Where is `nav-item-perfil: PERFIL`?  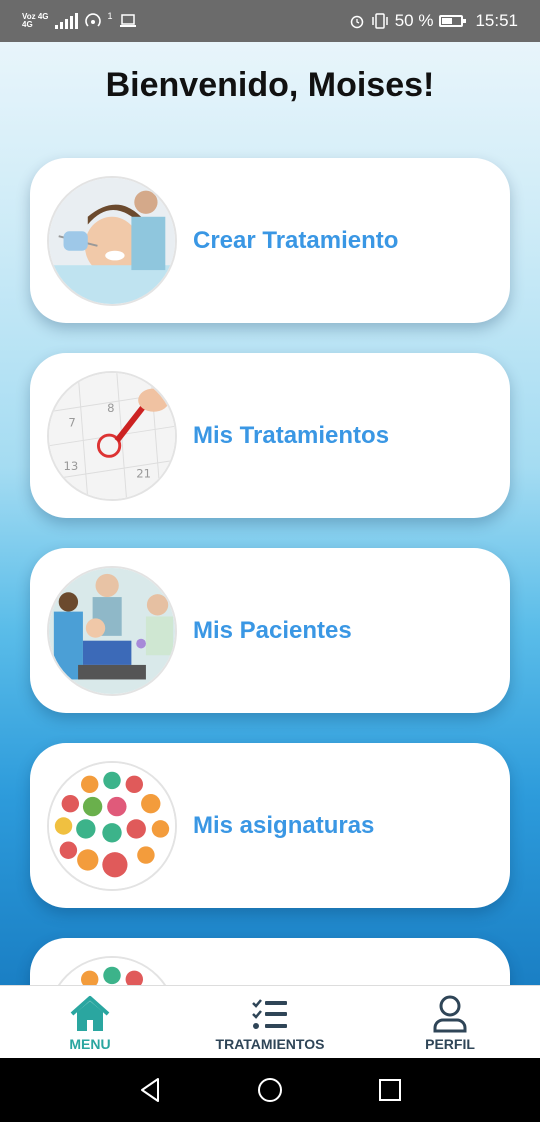 nav-item-perfil: PERFIL is located at coordinates (450, 1023).